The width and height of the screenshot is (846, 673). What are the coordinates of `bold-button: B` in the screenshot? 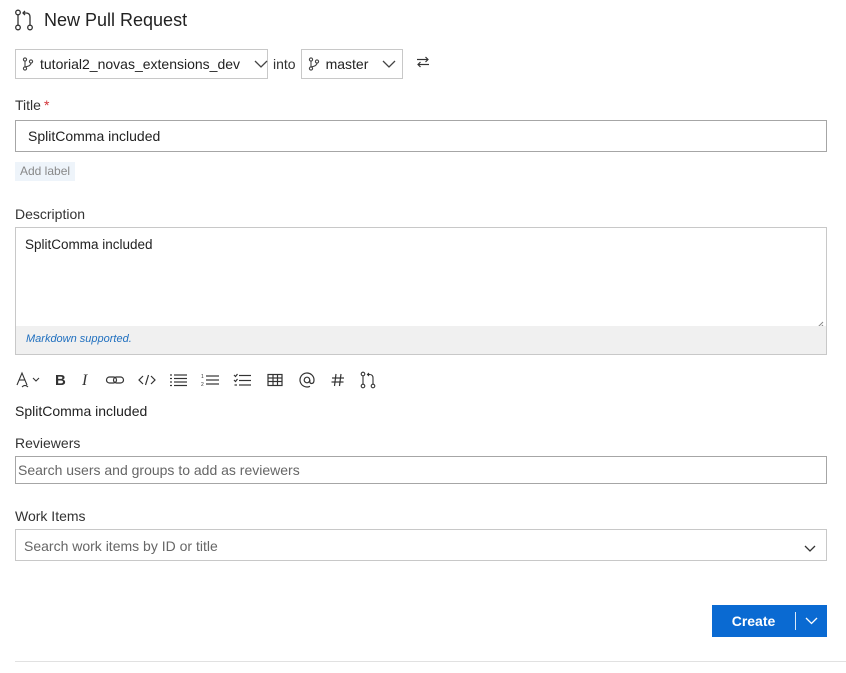 It's located at (60, 380).